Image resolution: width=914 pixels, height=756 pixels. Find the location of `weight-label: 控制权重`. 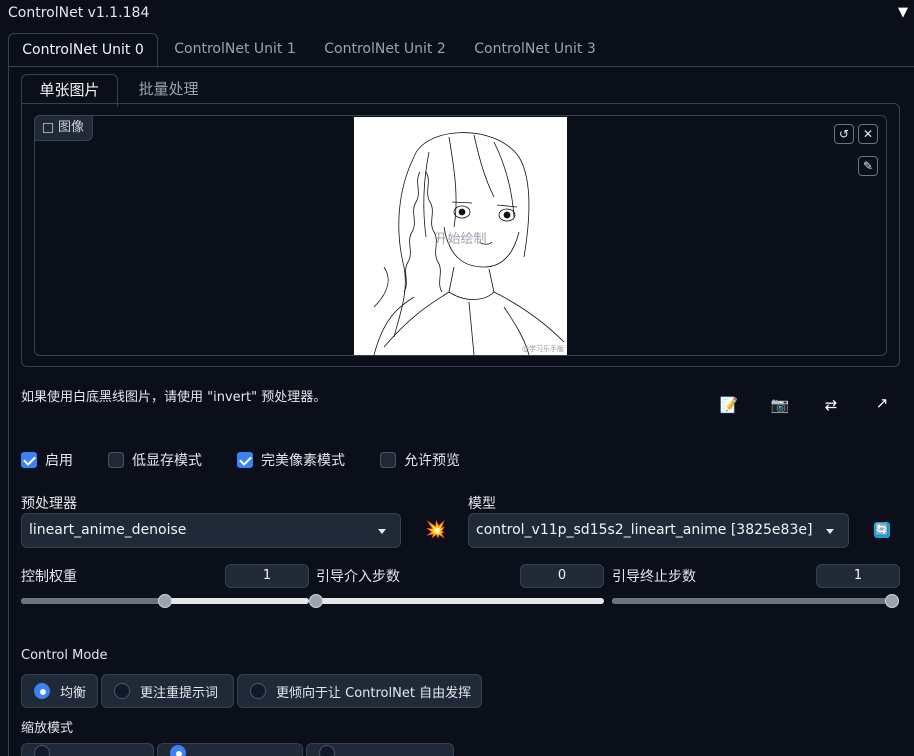

weight-label: 控制权重 is located at coordinates (49, 577).